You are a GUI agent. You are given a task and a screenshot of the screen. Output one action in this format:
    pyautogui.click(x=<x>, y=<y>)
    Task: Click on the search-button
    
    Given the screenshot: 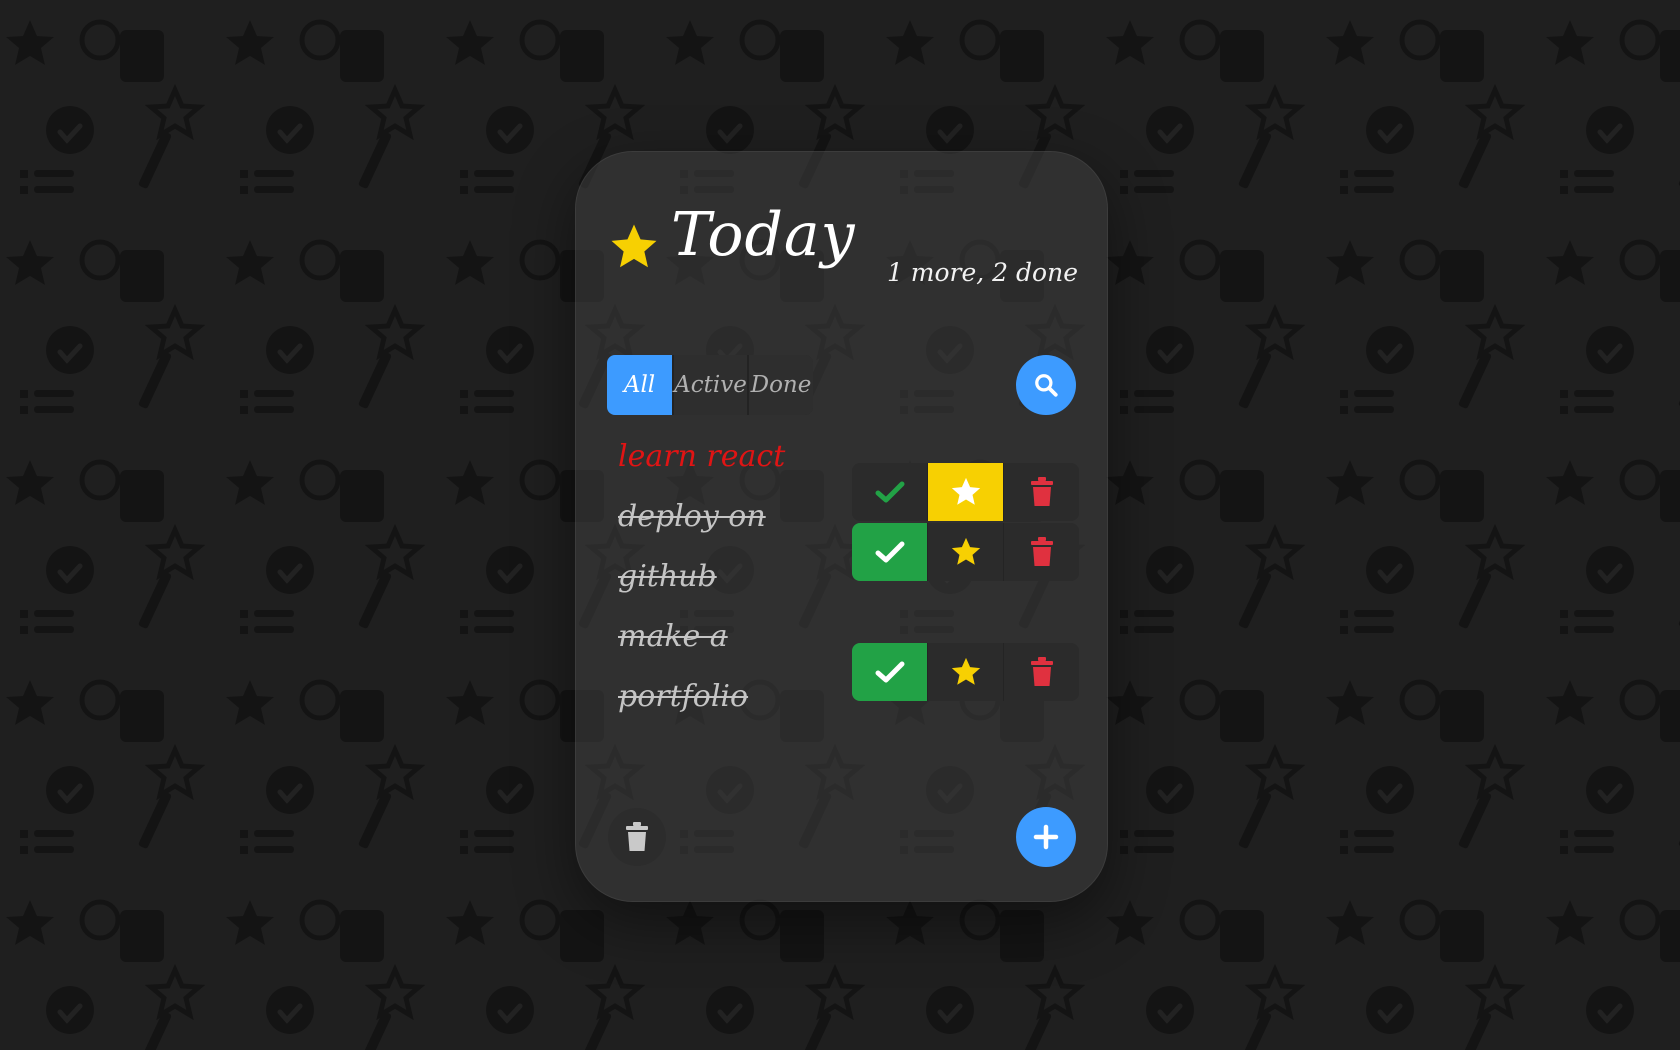 What is the action you would take?
    pyautogui.click(x=1046, y=385)
    